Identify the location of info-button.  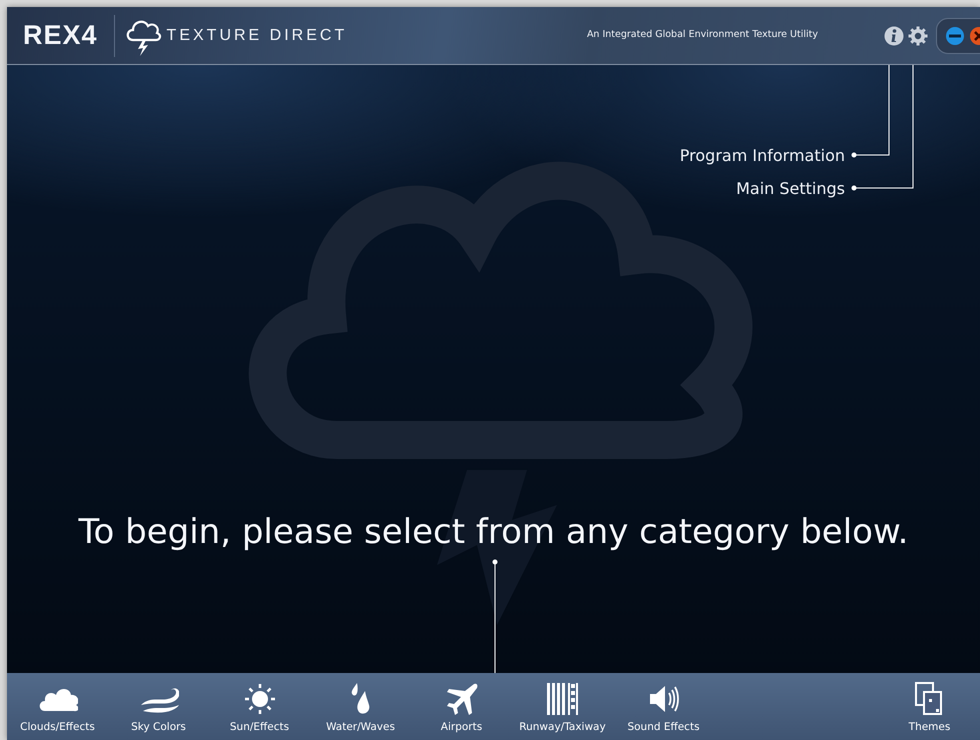
(894, 36).